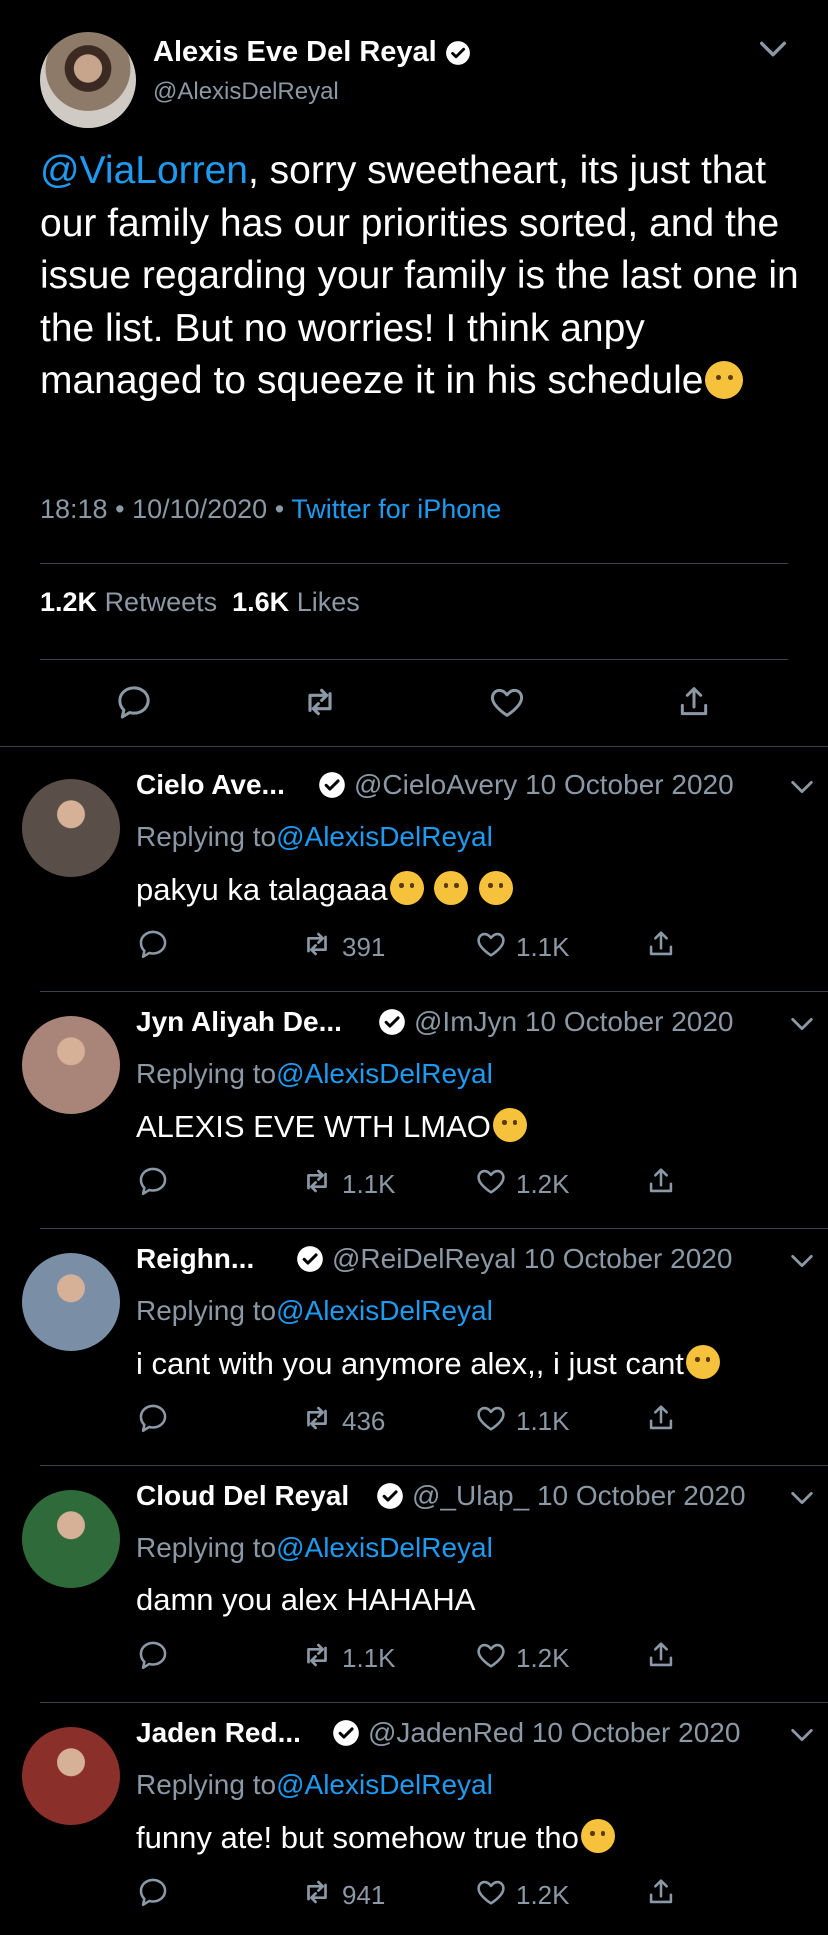 The height and width of the screenshot is (1935, 828). I want to click on retweets-count: 1.2K, so click(69, 602).